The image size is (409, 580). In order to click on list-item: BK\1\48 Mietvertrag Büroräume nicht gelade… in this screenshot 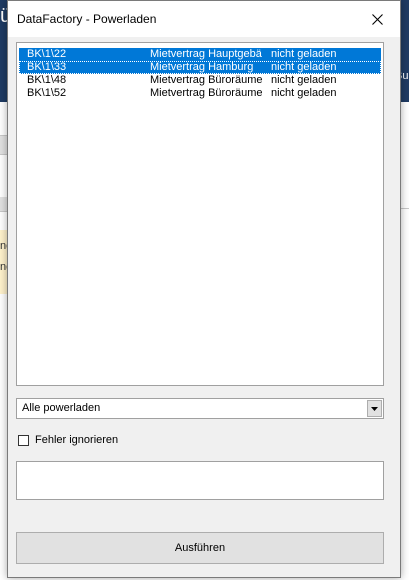, I will do `click(200, 80)`.